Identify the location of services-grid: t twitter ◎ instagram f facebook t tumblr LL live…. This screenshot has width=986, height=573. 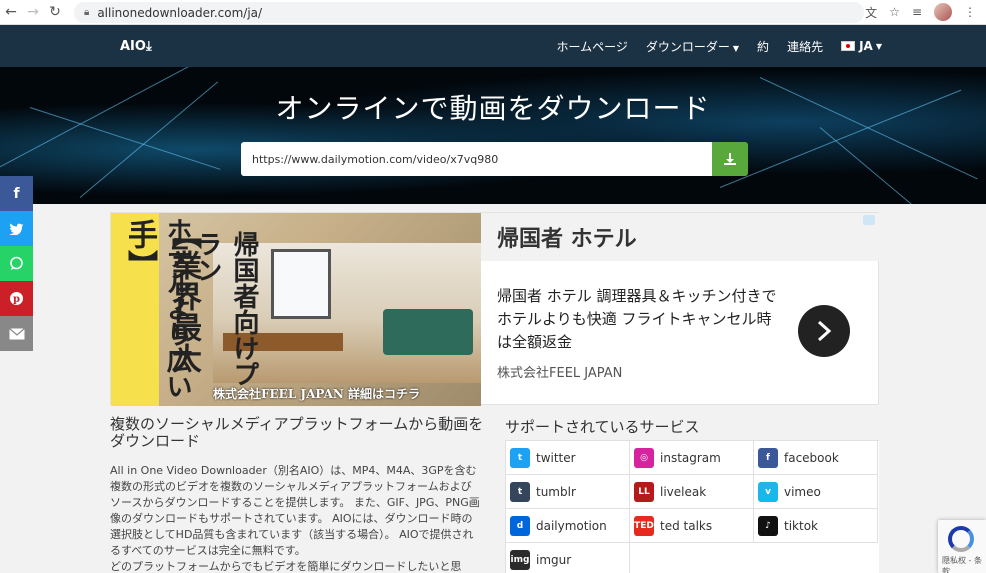
(692, 506).